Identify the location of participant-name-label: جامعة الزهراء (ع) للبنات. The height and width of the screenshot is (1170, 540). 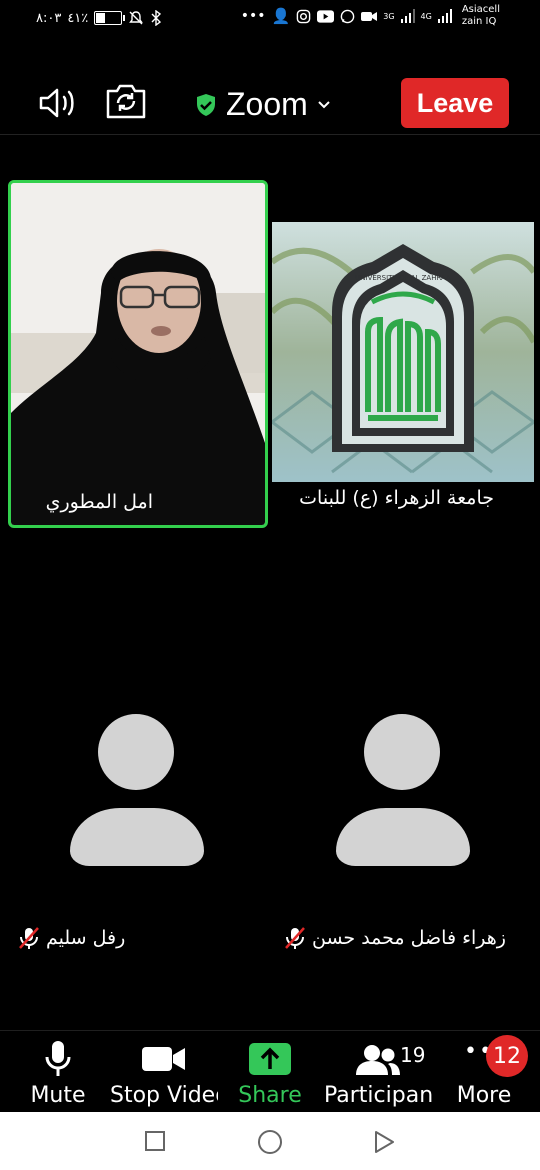
(396, 498).